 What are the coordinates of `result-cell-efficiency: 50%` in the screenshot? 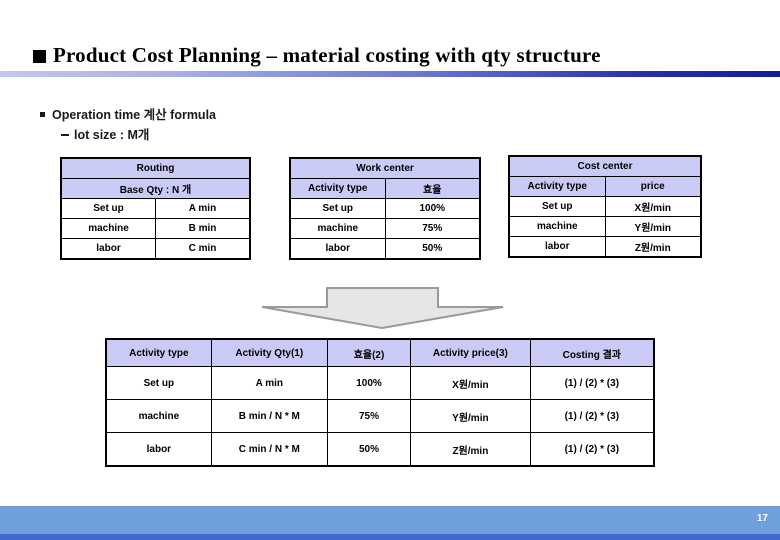 It's located at (369, 449).